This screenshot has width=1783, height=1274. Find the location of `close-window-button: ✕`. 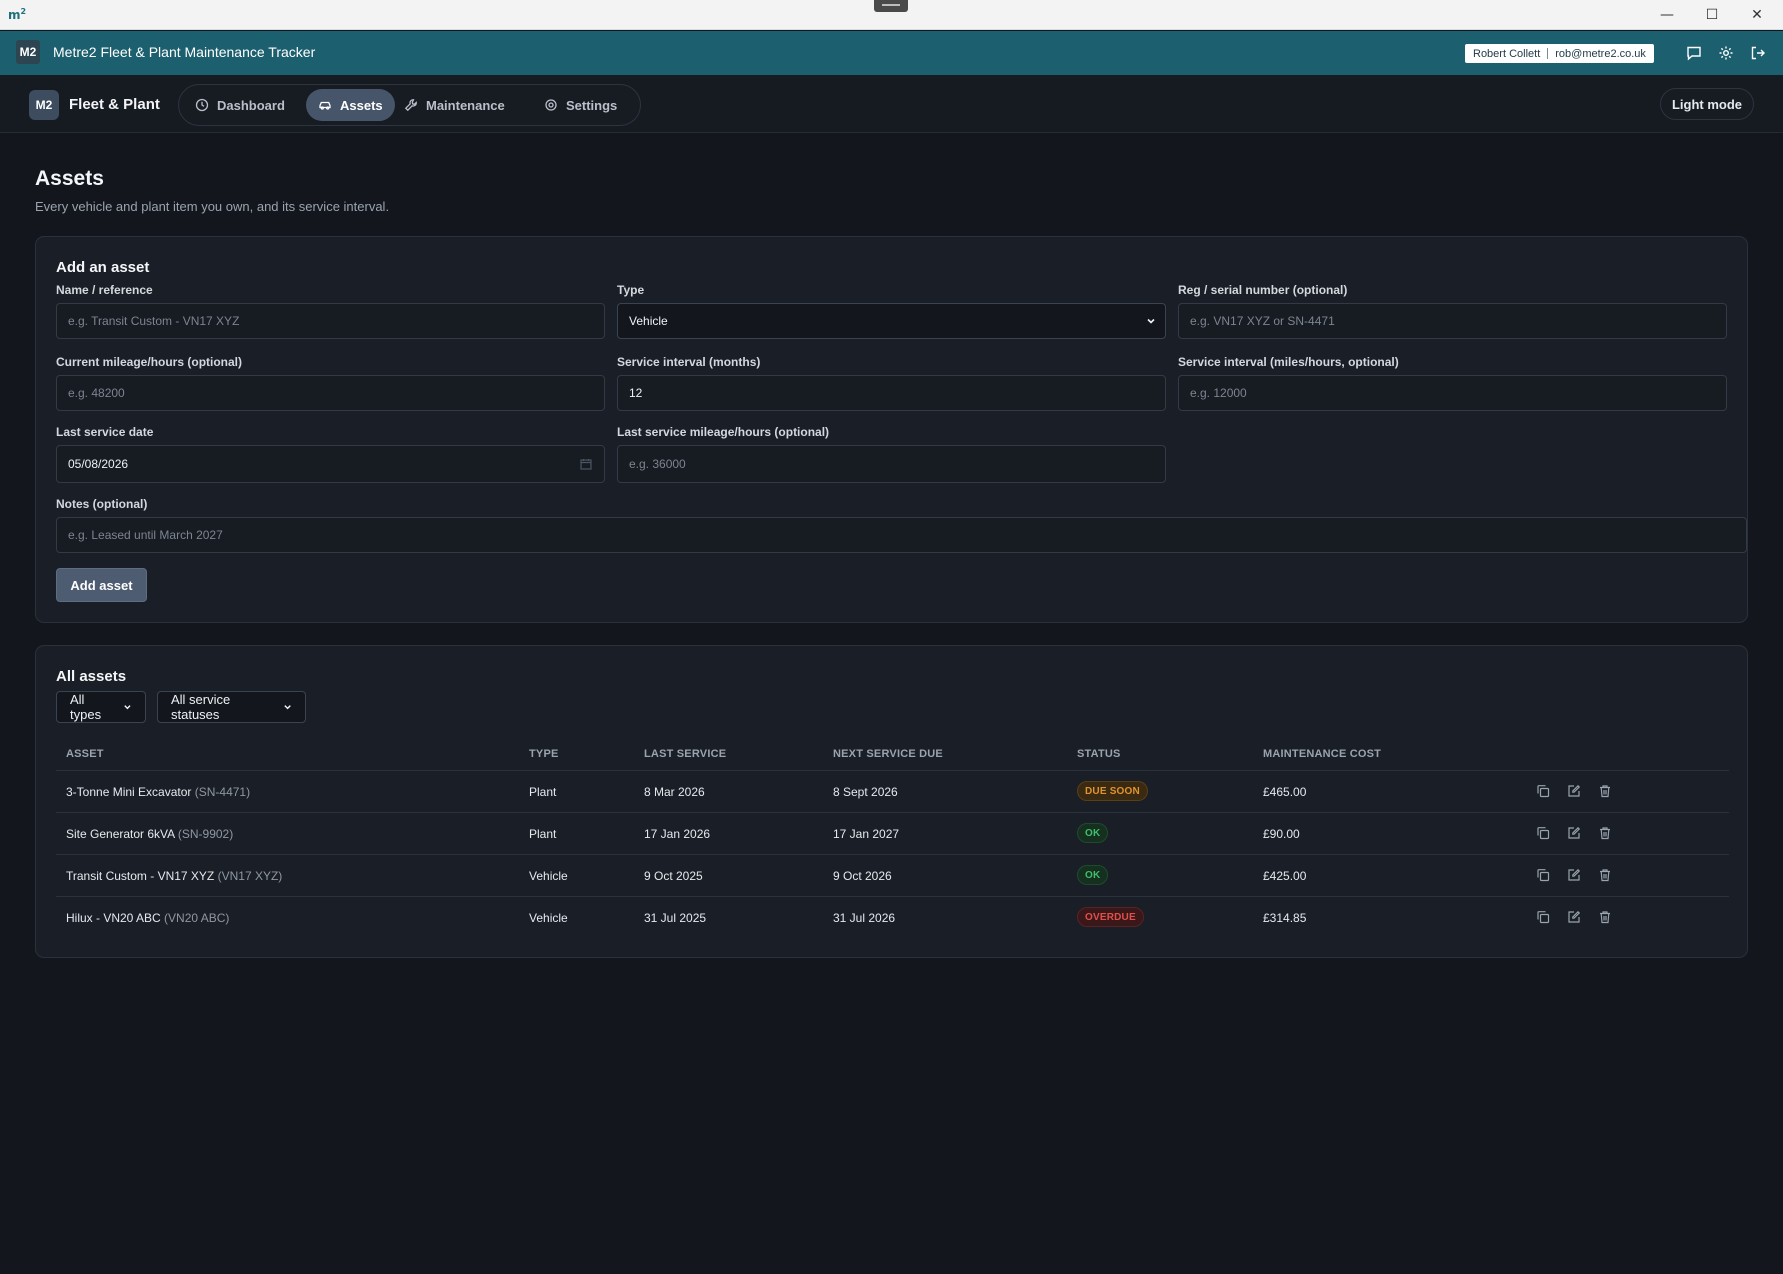

close-window-button: ✕ is located at coordinates (1757, 15).